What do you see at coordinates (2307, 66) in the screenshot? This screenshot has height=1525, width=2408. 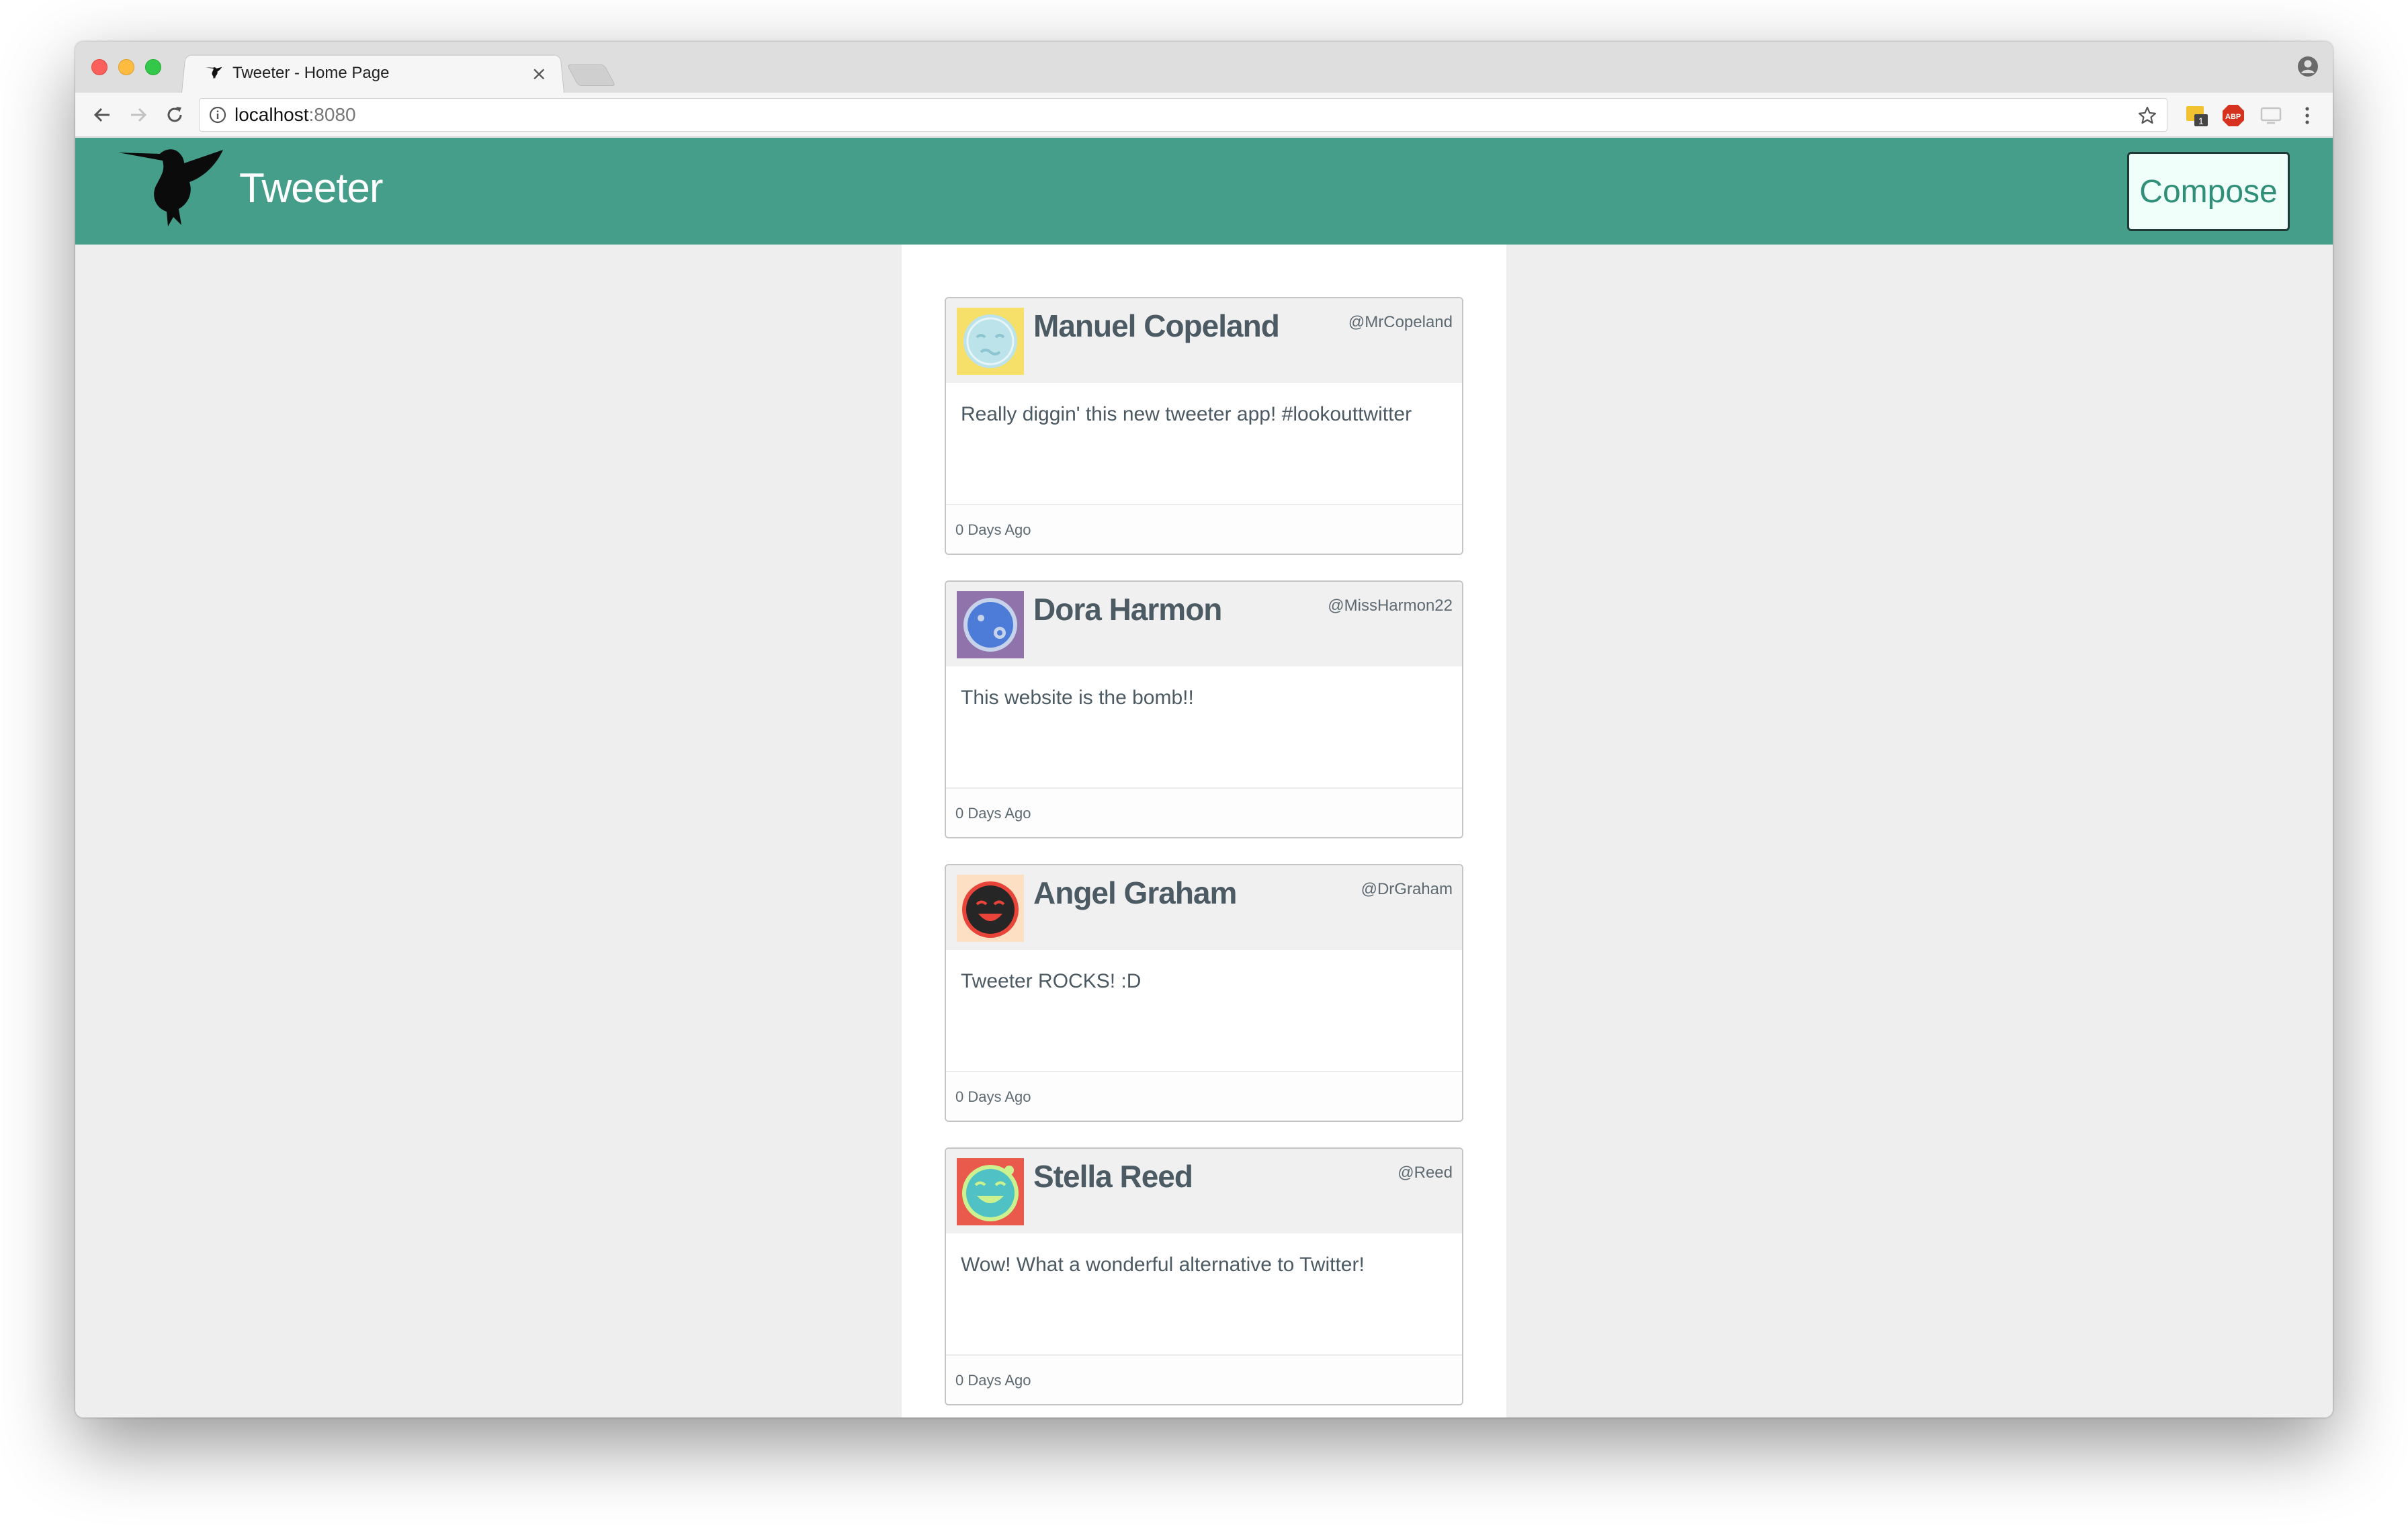 I see `profile-icon` at bounding box center [2307, 66].